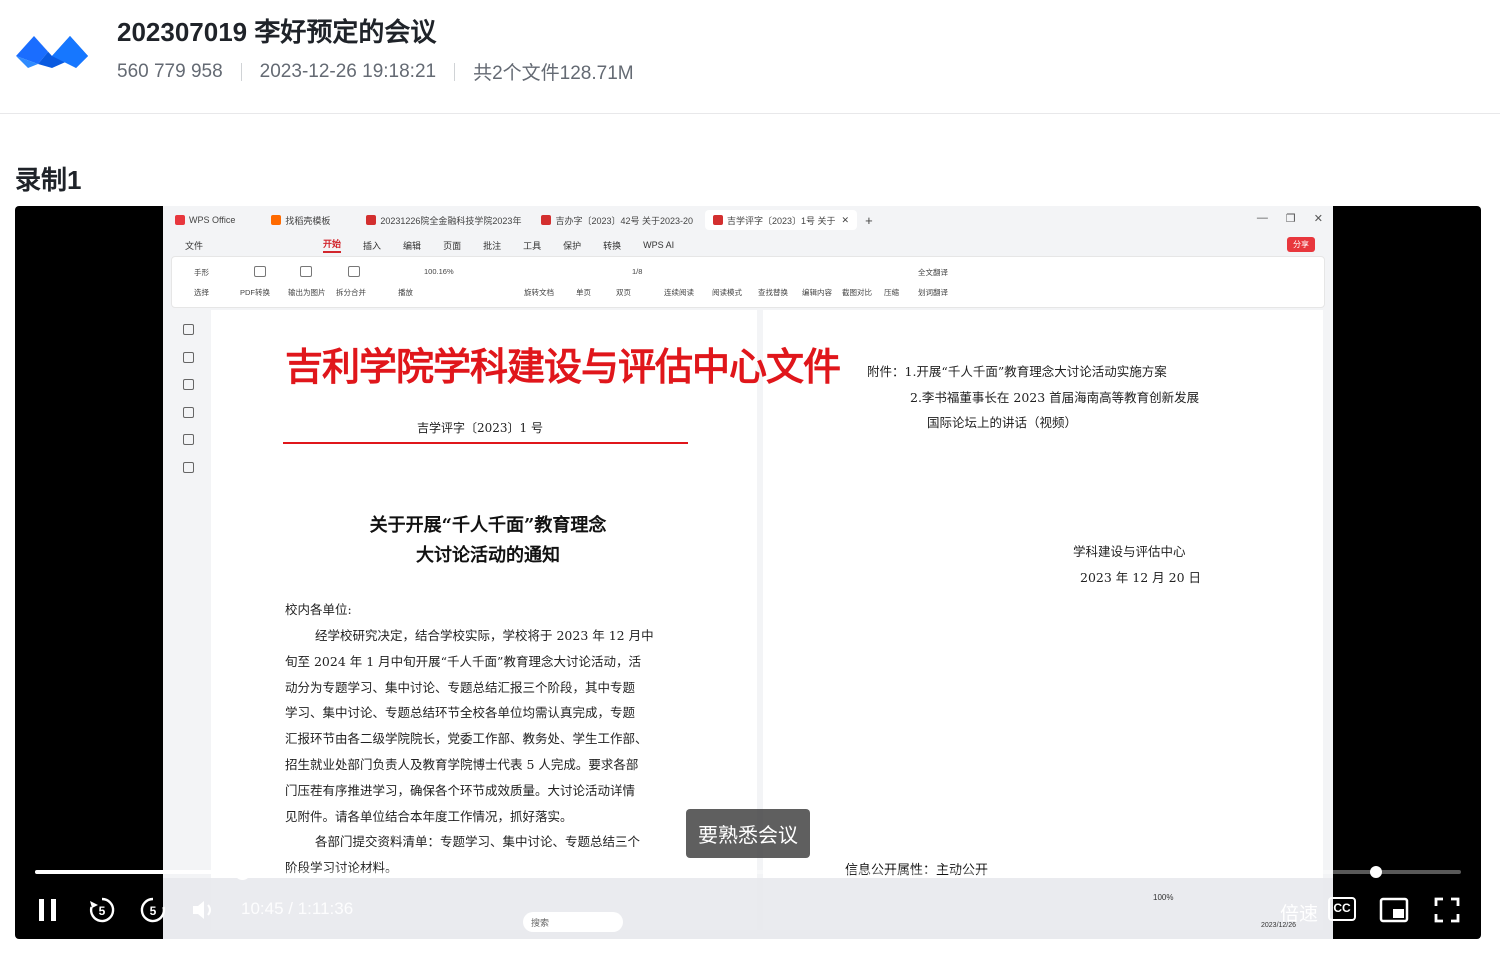 The image size is (1500, 961). What do you see at coordinates (405, 292) in the screenshot?
I see `play-label: 播放` at bounding box center [405, 292].